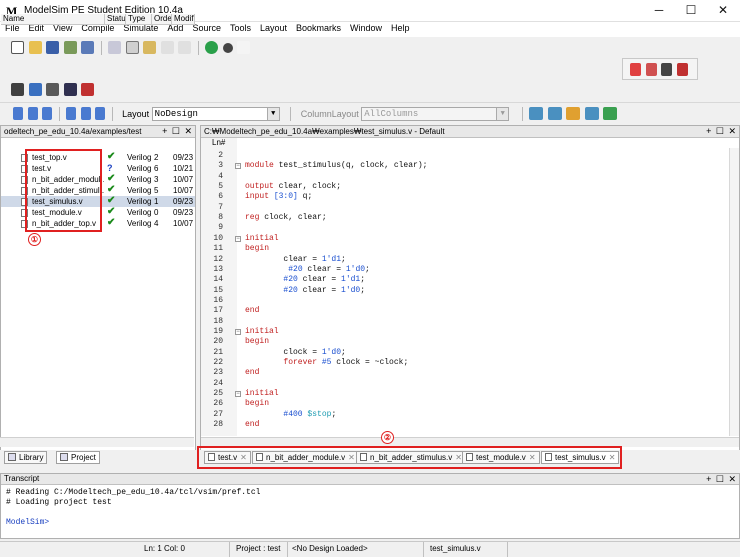 The image size is (740, 557). Describe the element at coordinates (156, 190) in the screenshot. I see `file-order: 5` at that location.